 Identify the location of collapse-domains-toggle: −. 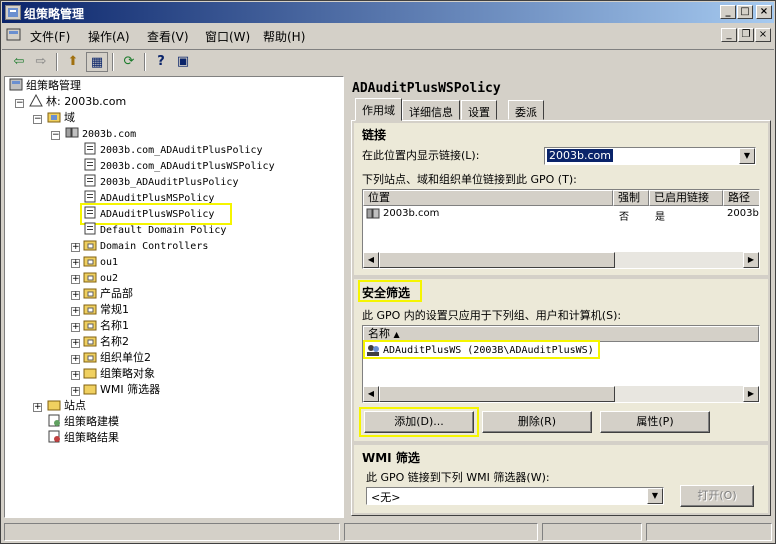
(37, 119).